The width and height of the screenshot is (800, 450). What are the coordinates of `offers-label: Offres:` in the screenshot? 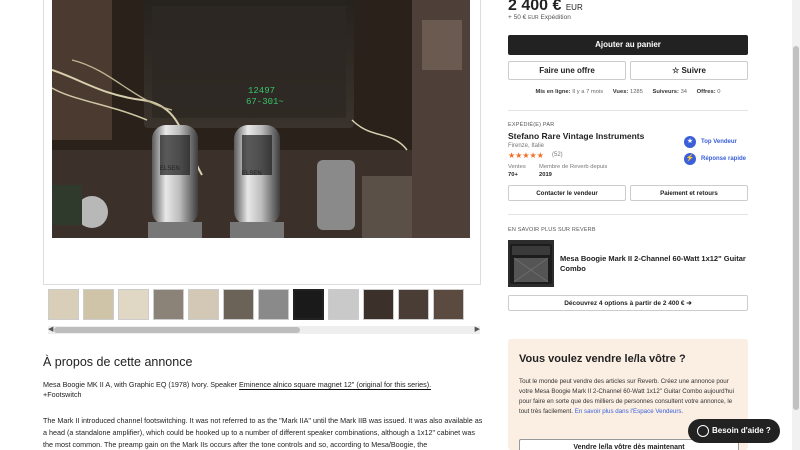 It's located at (706, 92).